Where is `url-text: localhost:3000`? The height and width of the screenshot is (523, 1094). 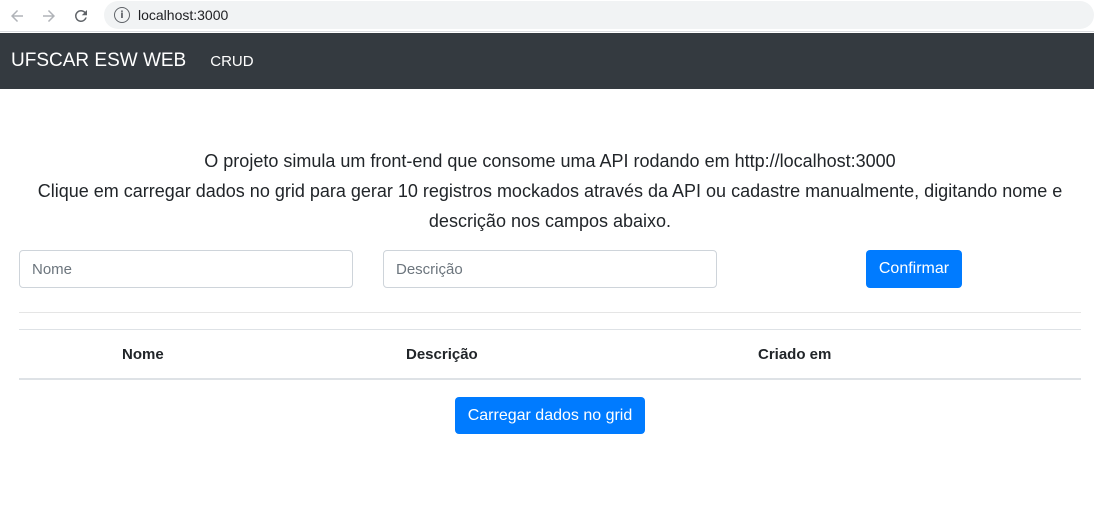
url-text: localhost:3000 is located at coordinates (183, 15).